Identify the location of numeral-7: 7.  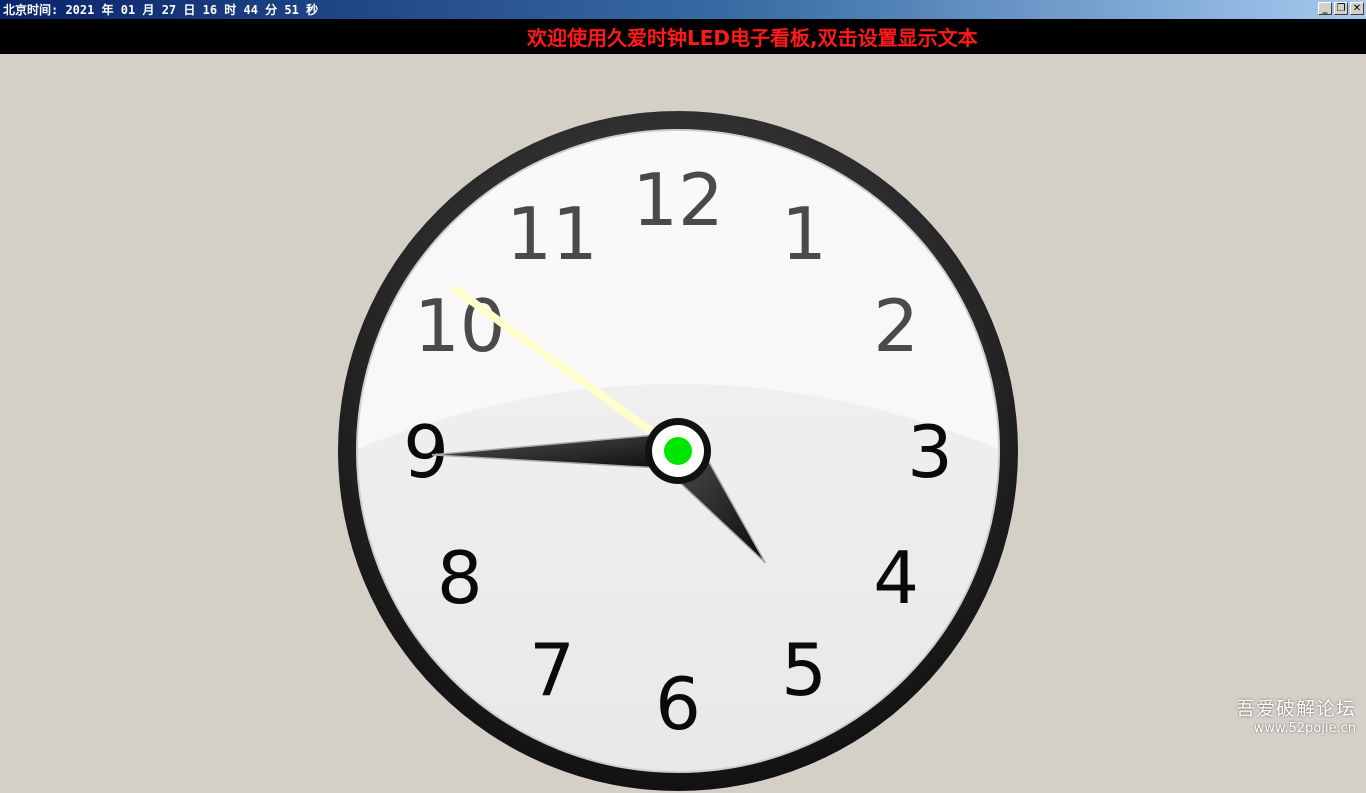
(552, 670).